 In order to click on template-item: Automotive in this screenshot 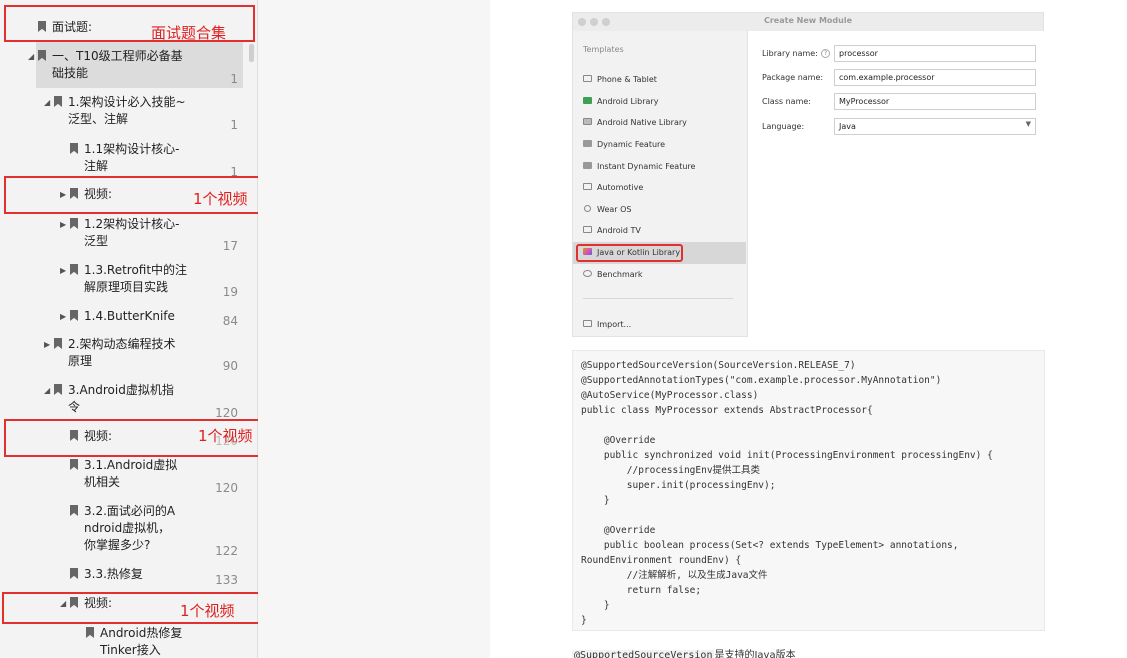, I will do `click(659, 188)`.